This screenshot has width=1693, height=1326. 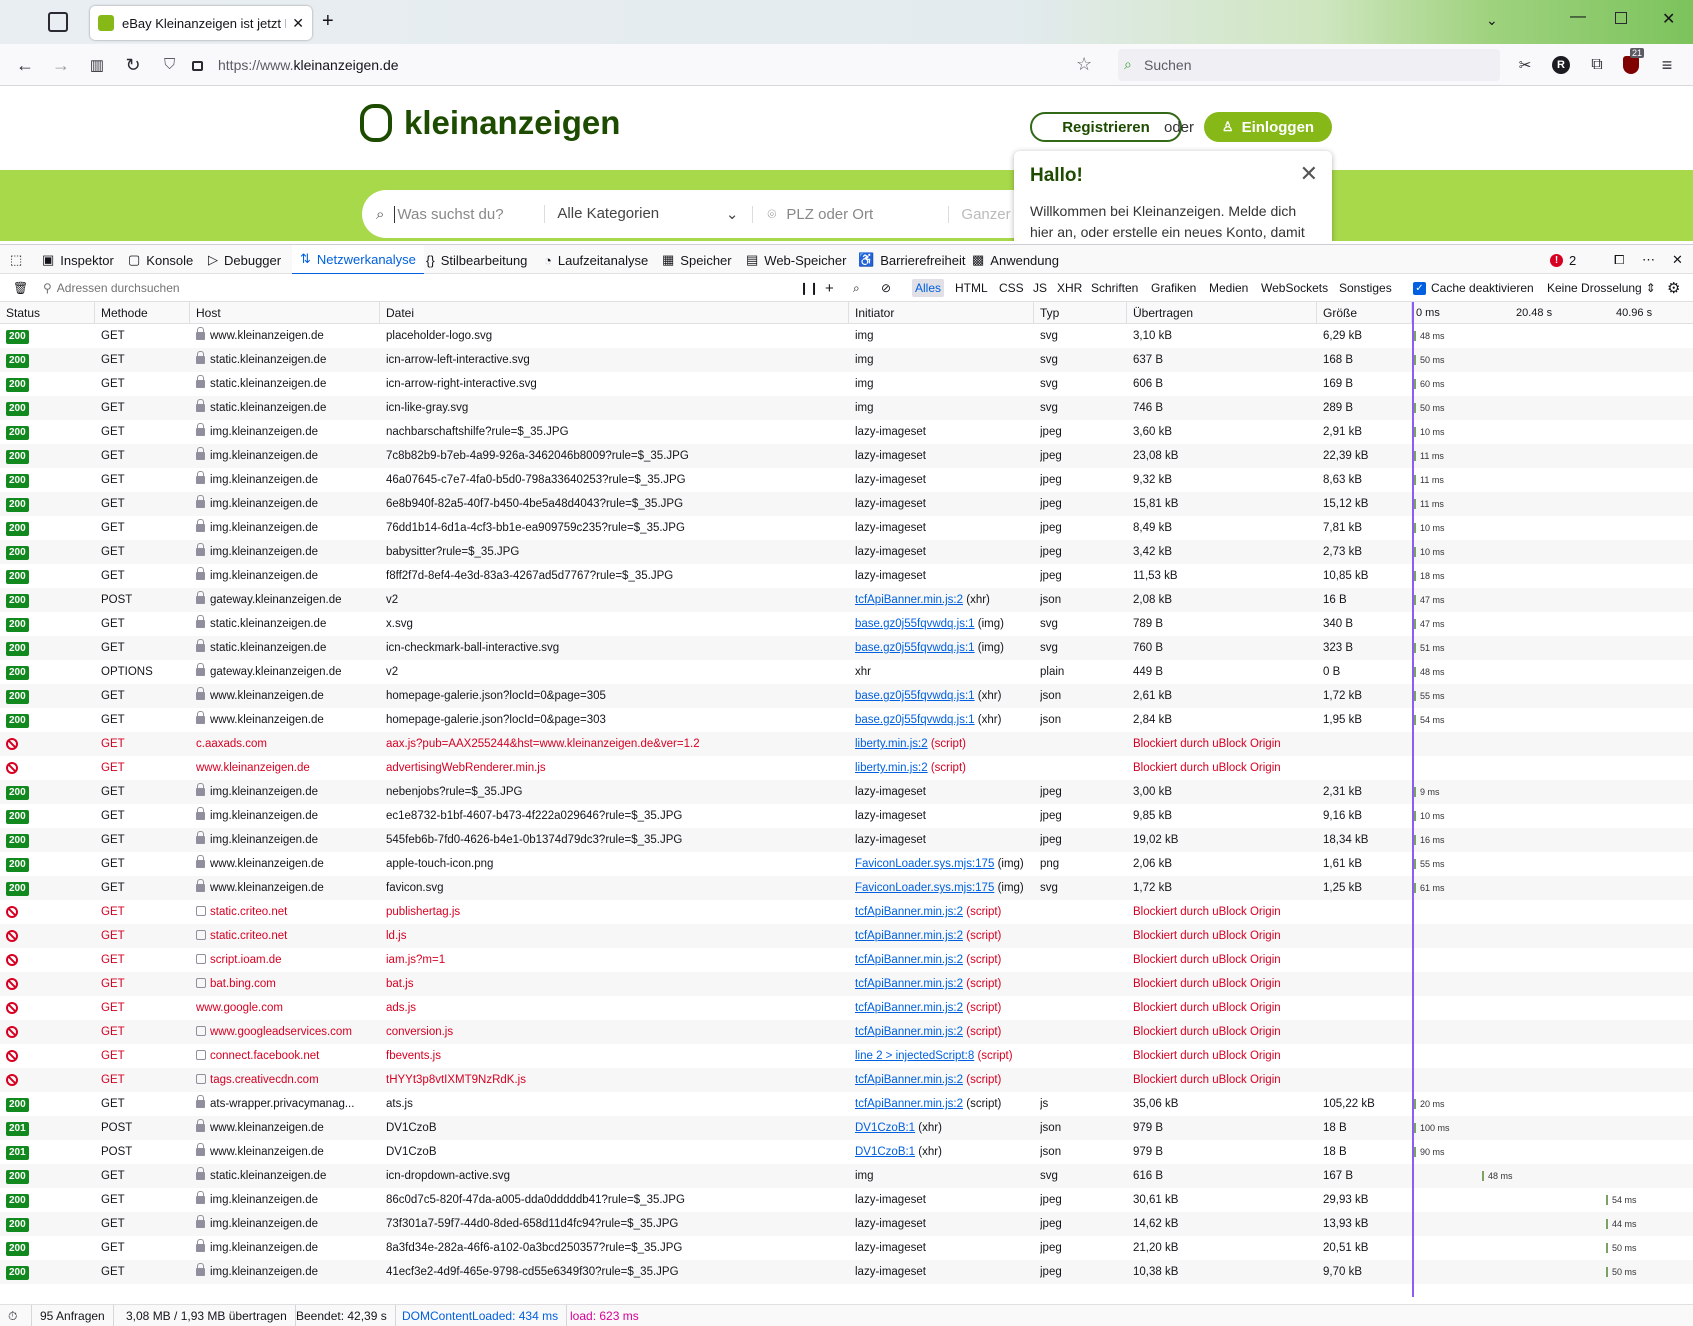 What do you see at coordinates (25, 65) in the screenshot?
I see `back-icon: ←` at bounding box center [25, 65].